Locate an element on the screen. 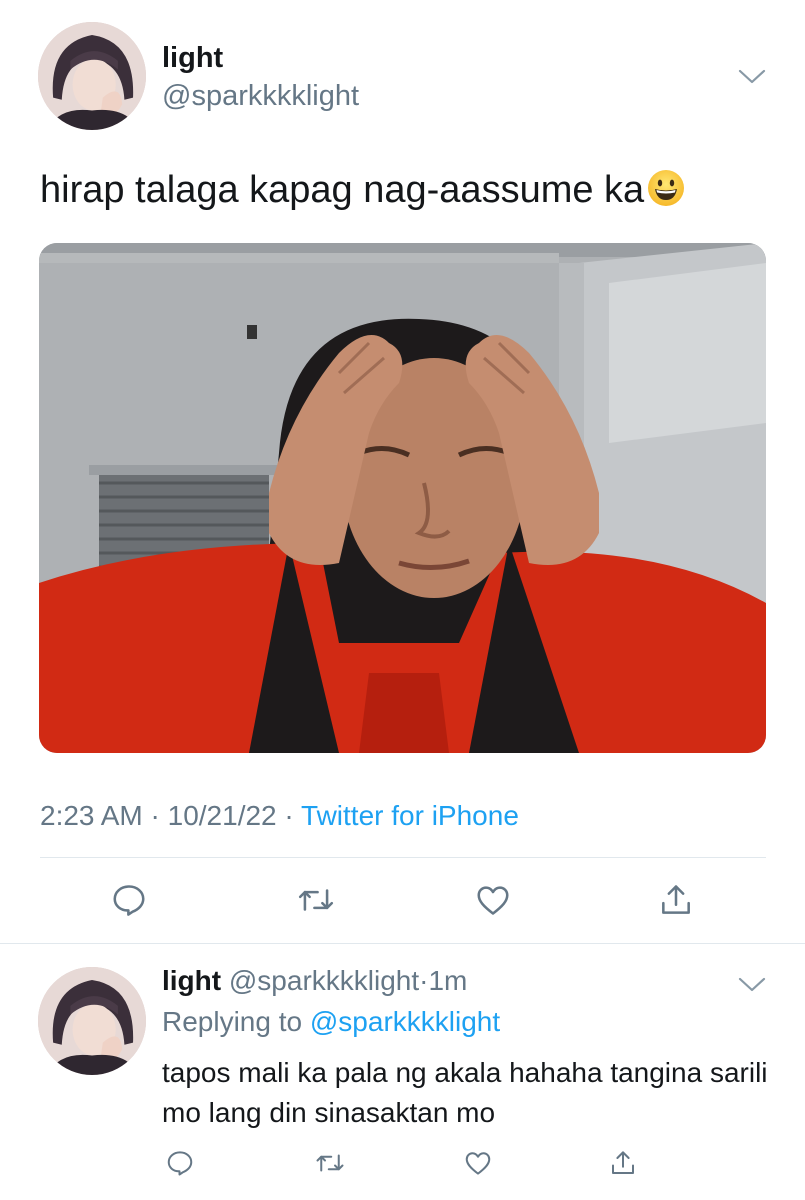 The image size is (805, 1200). handle: @sparkkkklight is located at coordinates (260, 96).